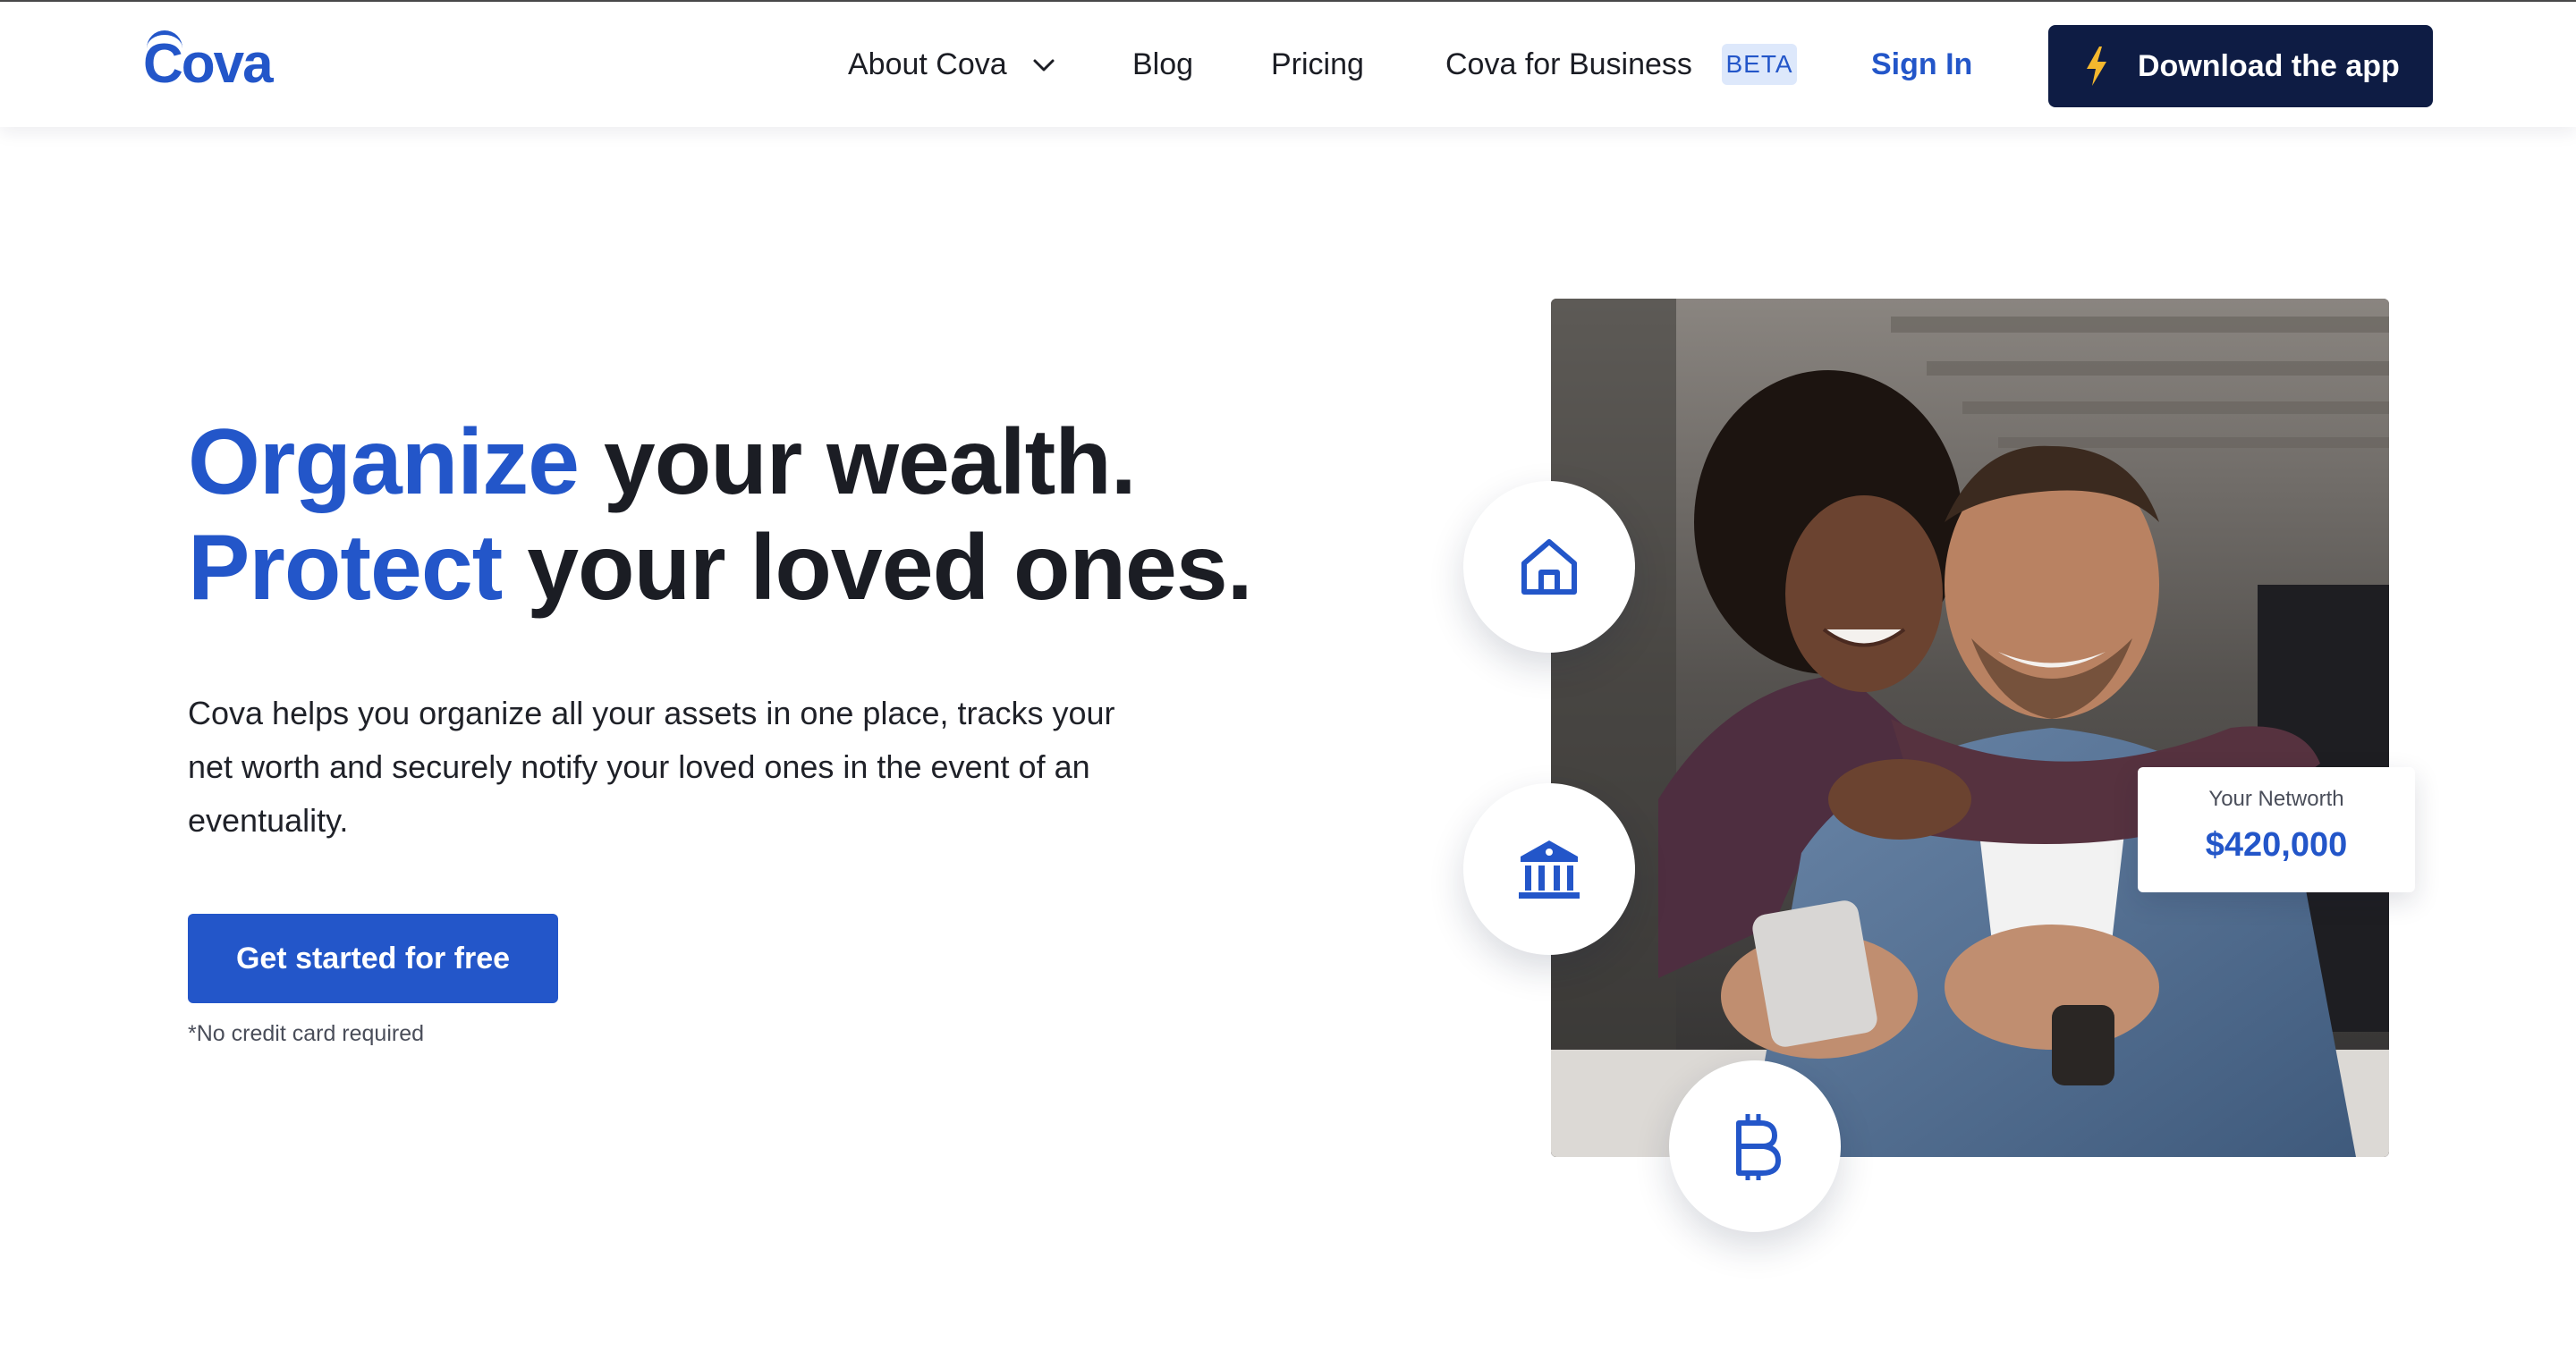  Describe the element at coordinates (877, 568) in the screenshot. I see `headline-line2-rest: your loved ones.` at that location.